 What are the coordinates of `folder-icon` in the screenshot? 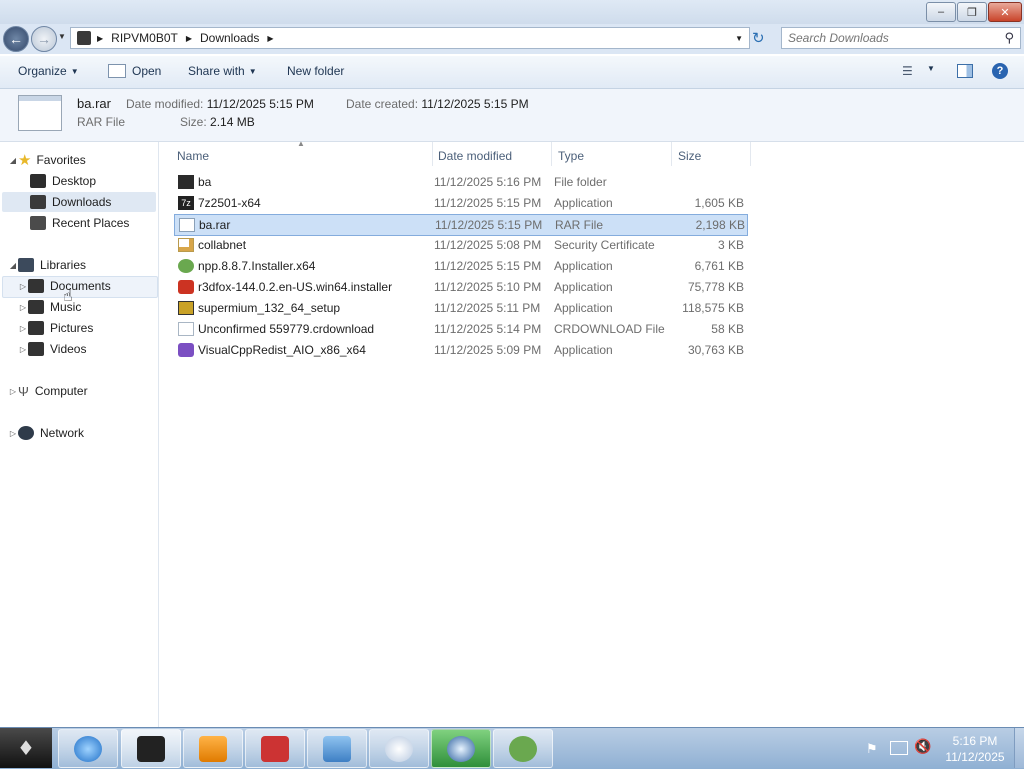 It's located at (84, 38).